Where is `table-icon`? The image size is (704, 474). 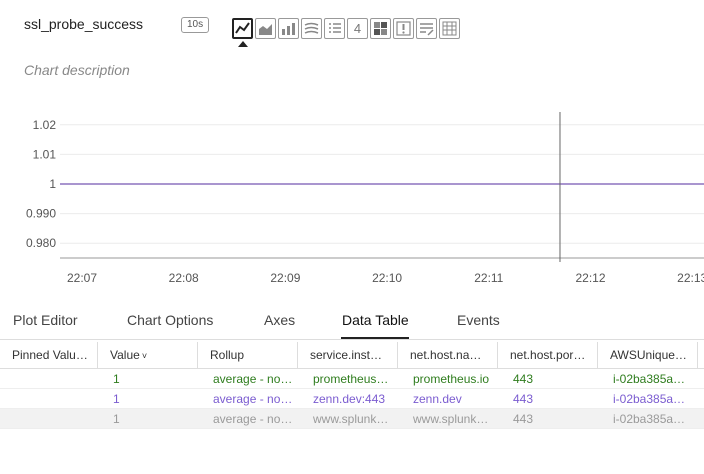 table-icon is located at coordinates (449, 28).